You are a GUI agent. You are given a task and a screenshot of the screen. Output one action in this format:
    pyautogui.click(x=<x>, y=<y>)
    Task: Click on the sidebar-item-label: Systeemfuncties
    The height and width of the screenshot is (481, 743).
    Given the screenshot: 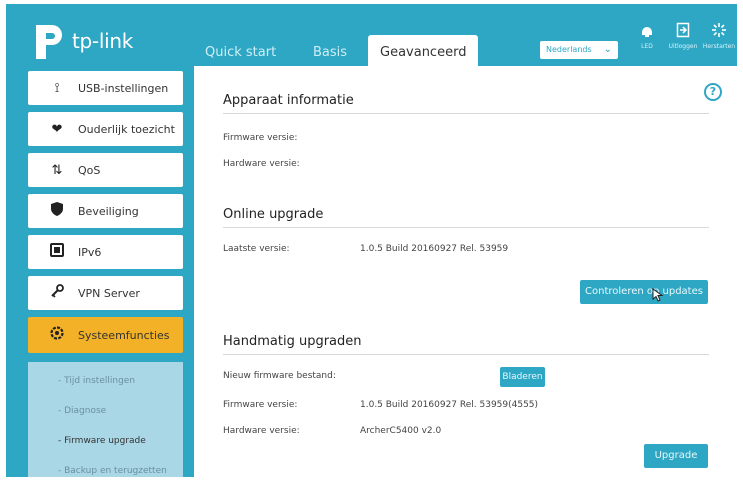 What is the action you would take?
    pyautogui.click(x=124, y=335)
    